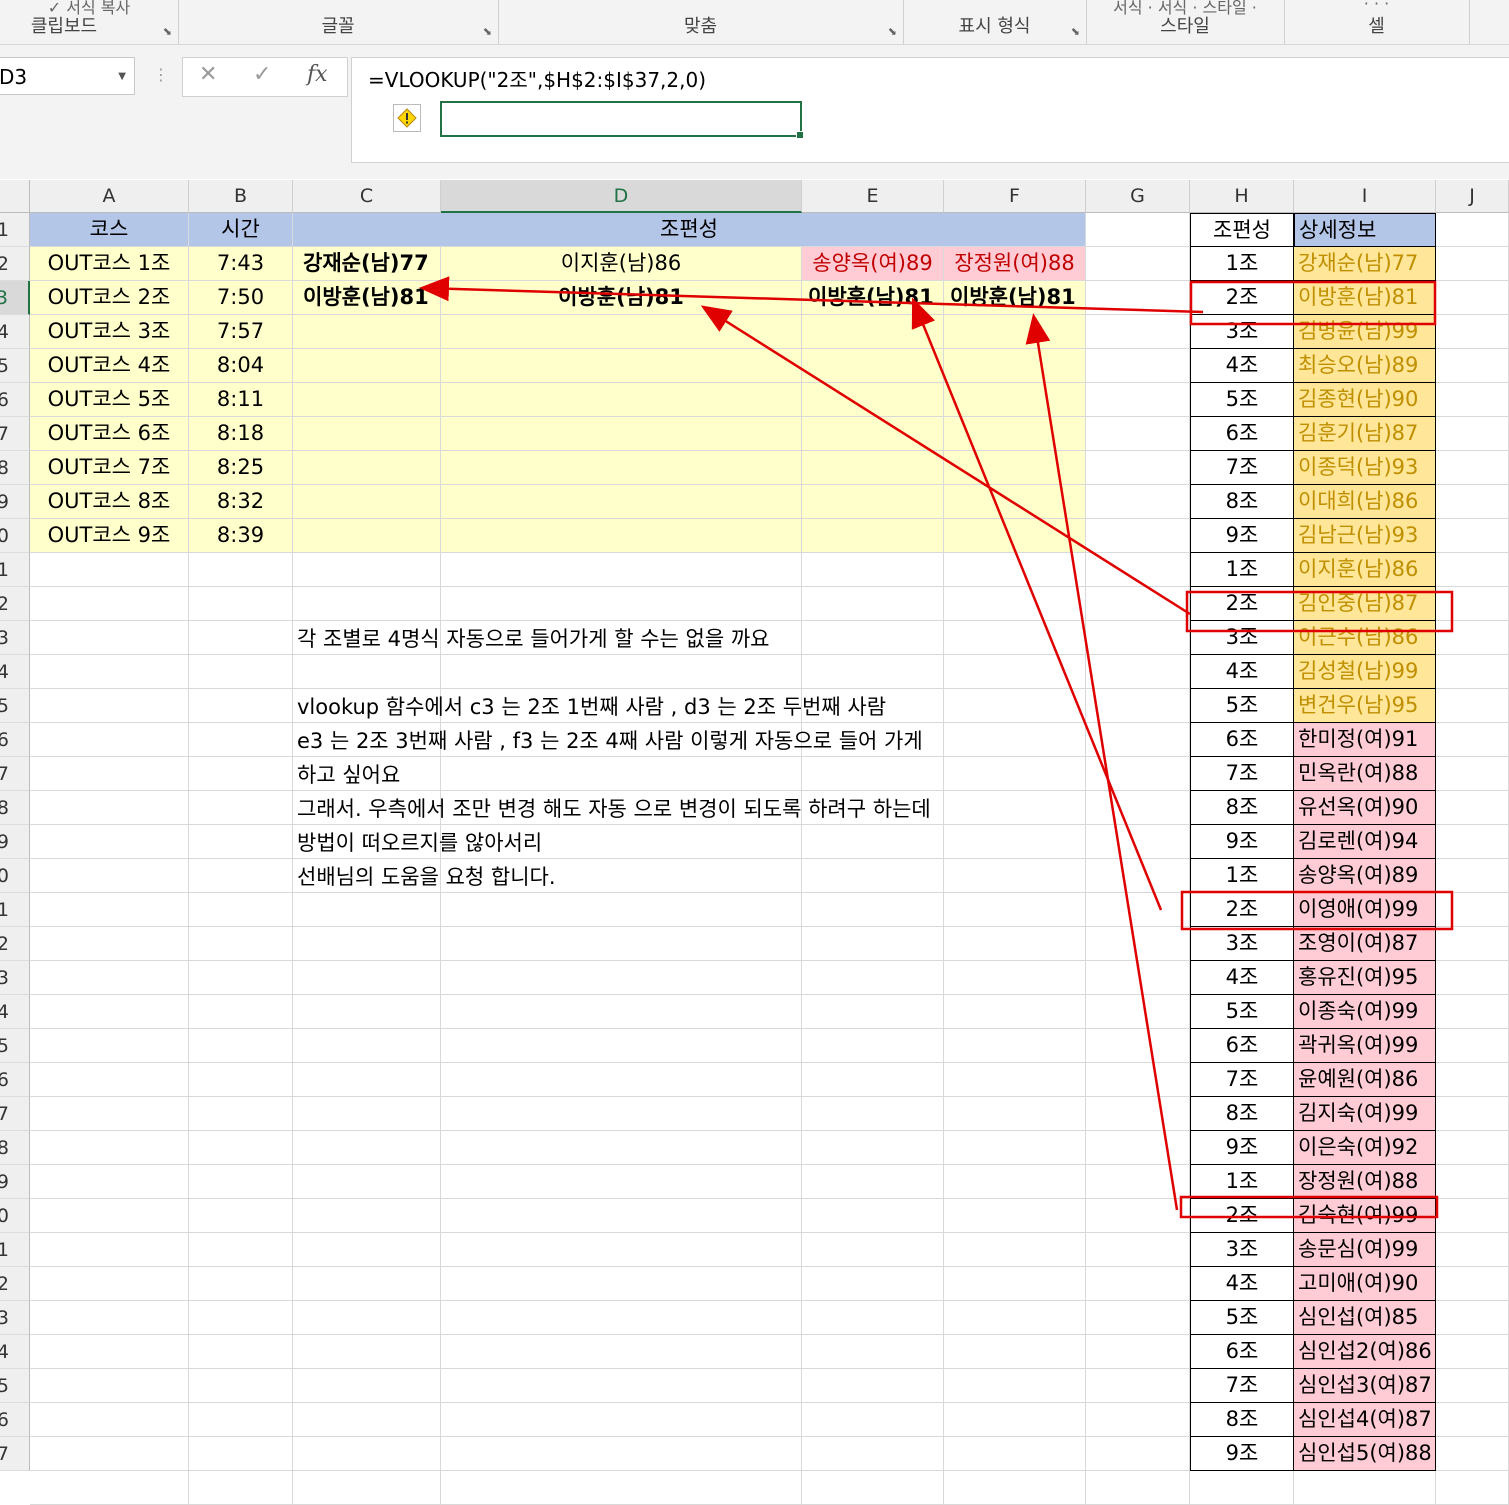  What do you see at coordinates (241, 196) in the screenshot?
I see `column-header-b: B` at bounding box center [241, 196].